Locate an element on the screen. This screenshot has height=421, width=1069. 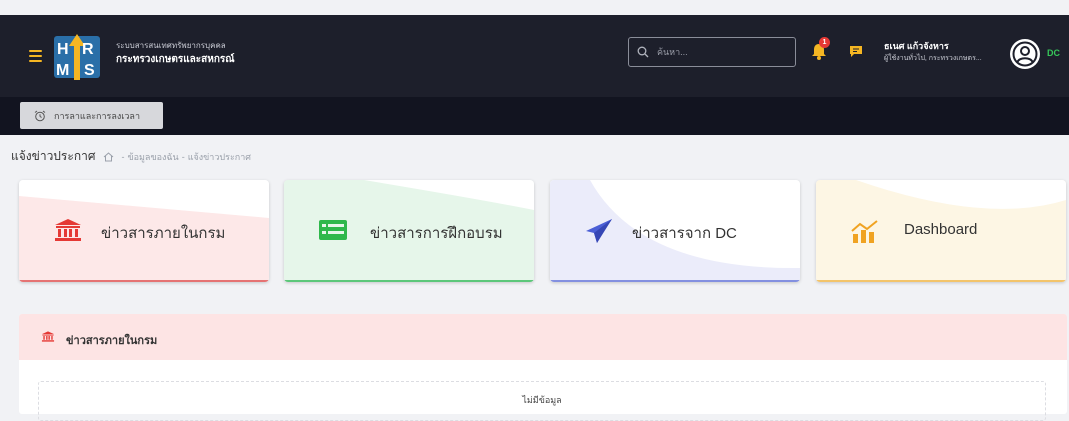
home-icon is located at coordinates (108, 156).